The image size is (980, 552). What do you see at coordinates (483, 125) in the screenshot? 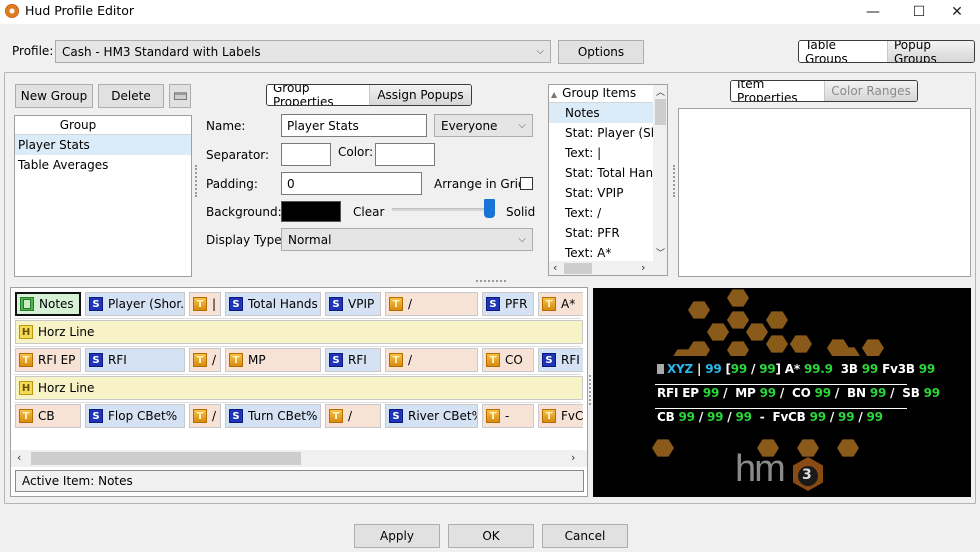
I see `audience-select: Everyone ⌵` at bounding box center [483, 125].